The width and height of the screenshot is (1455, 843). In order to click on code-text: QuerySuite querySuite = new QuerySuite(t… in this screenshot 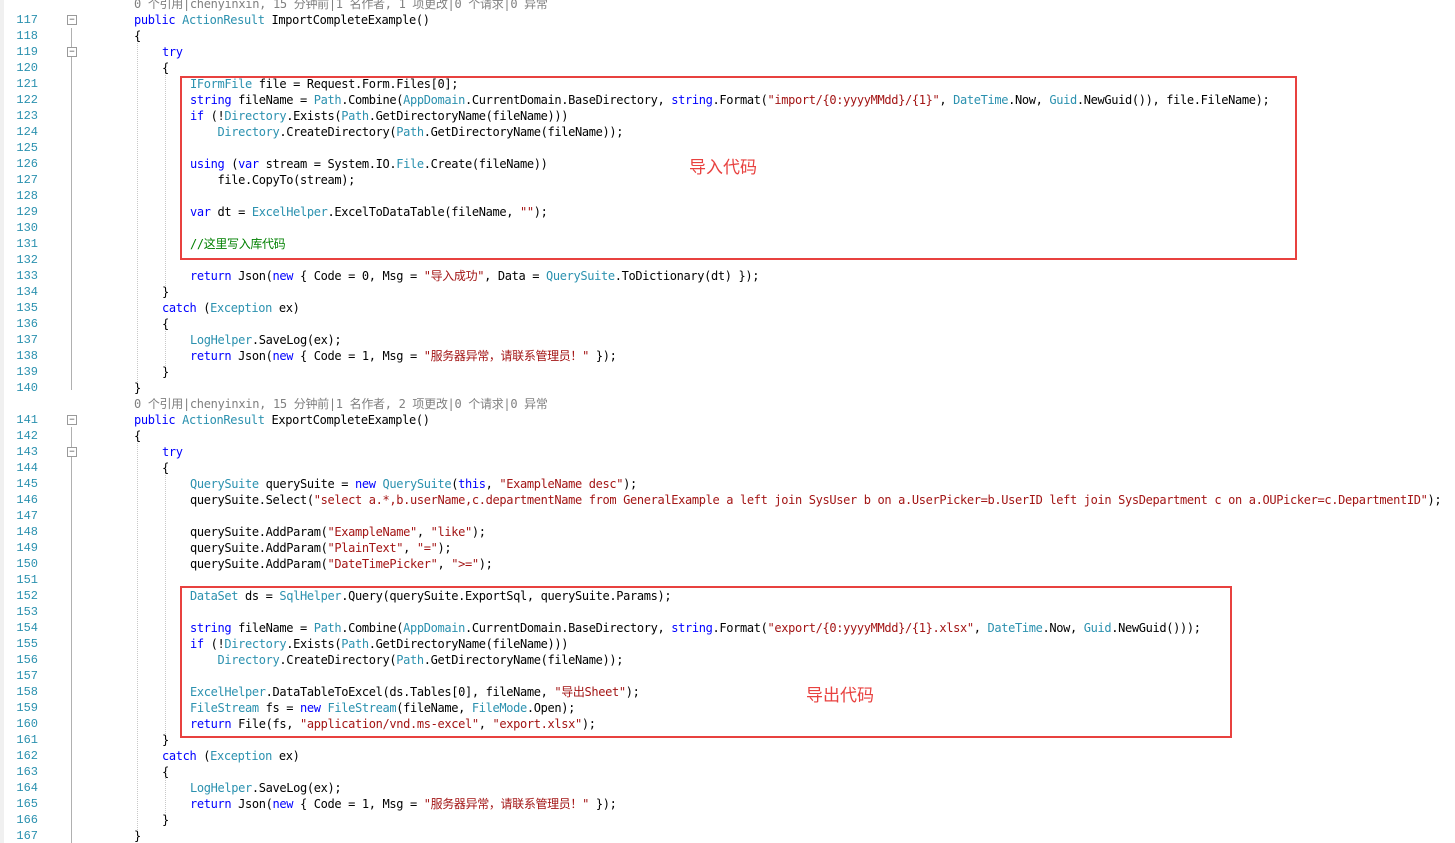, I will do `click(413, 484)`.